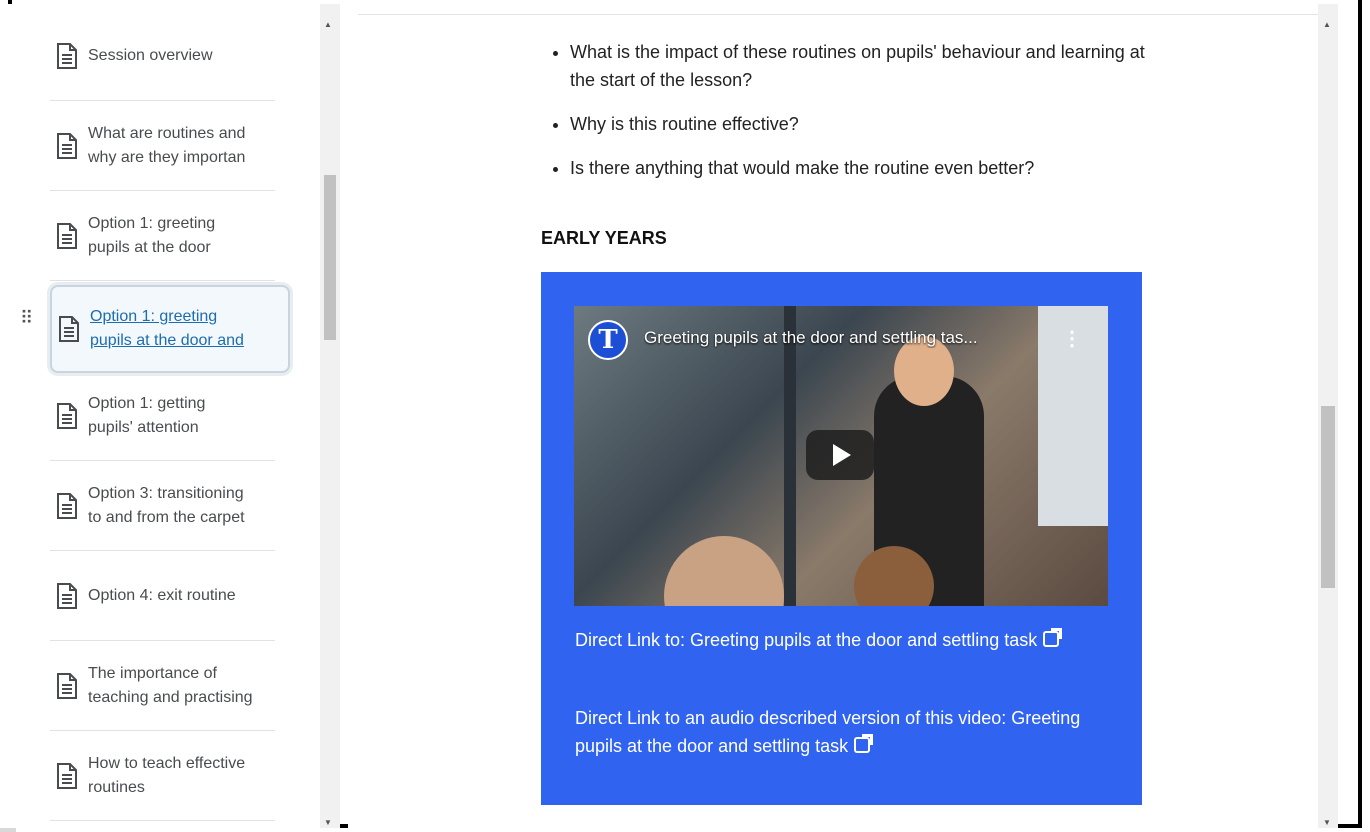 The width and height of the screenshot is (1370, 832). I want to click on toc-item-label-line: teaching and practising, so click(170, 697).